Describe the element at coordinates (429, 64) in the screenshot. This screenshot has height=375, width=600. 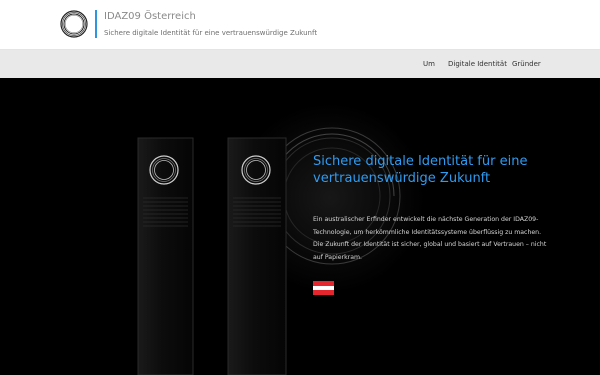
I see `nav-item-um: Um` at that location.